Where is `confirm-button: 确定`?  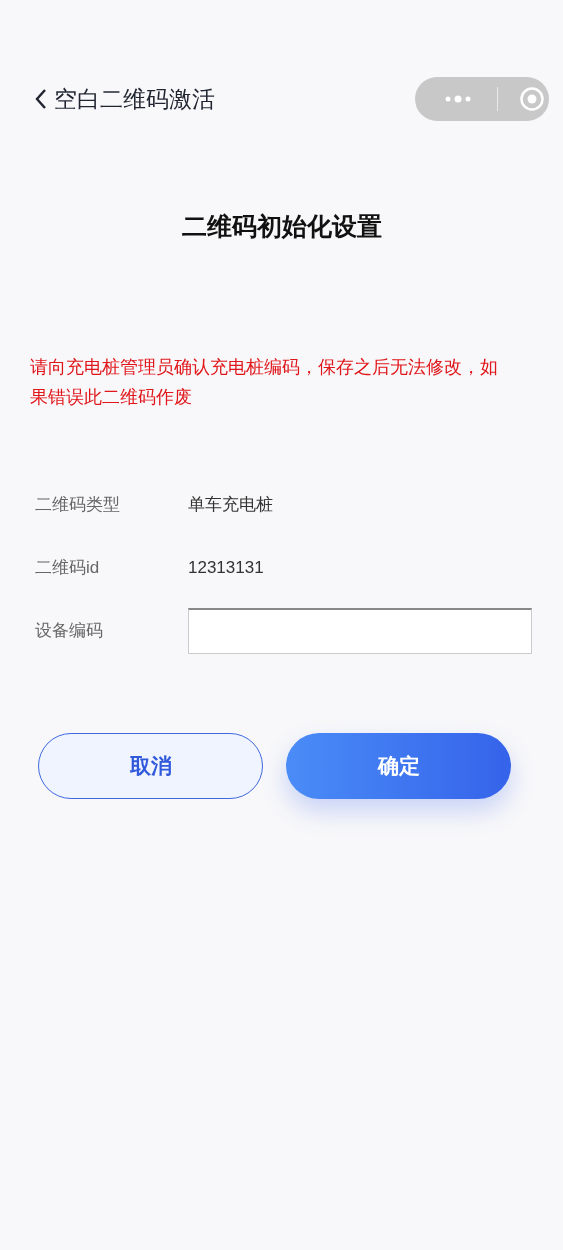
confirm-button: 确定 is located at coordinates (398, 765).